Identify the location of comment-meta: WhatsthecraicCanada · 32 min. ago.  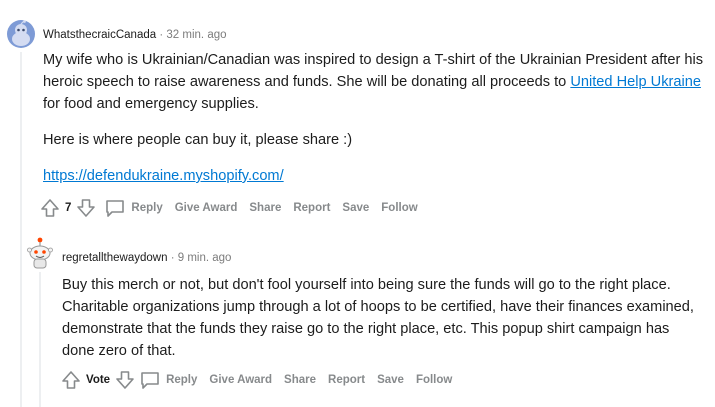
(135, 35).